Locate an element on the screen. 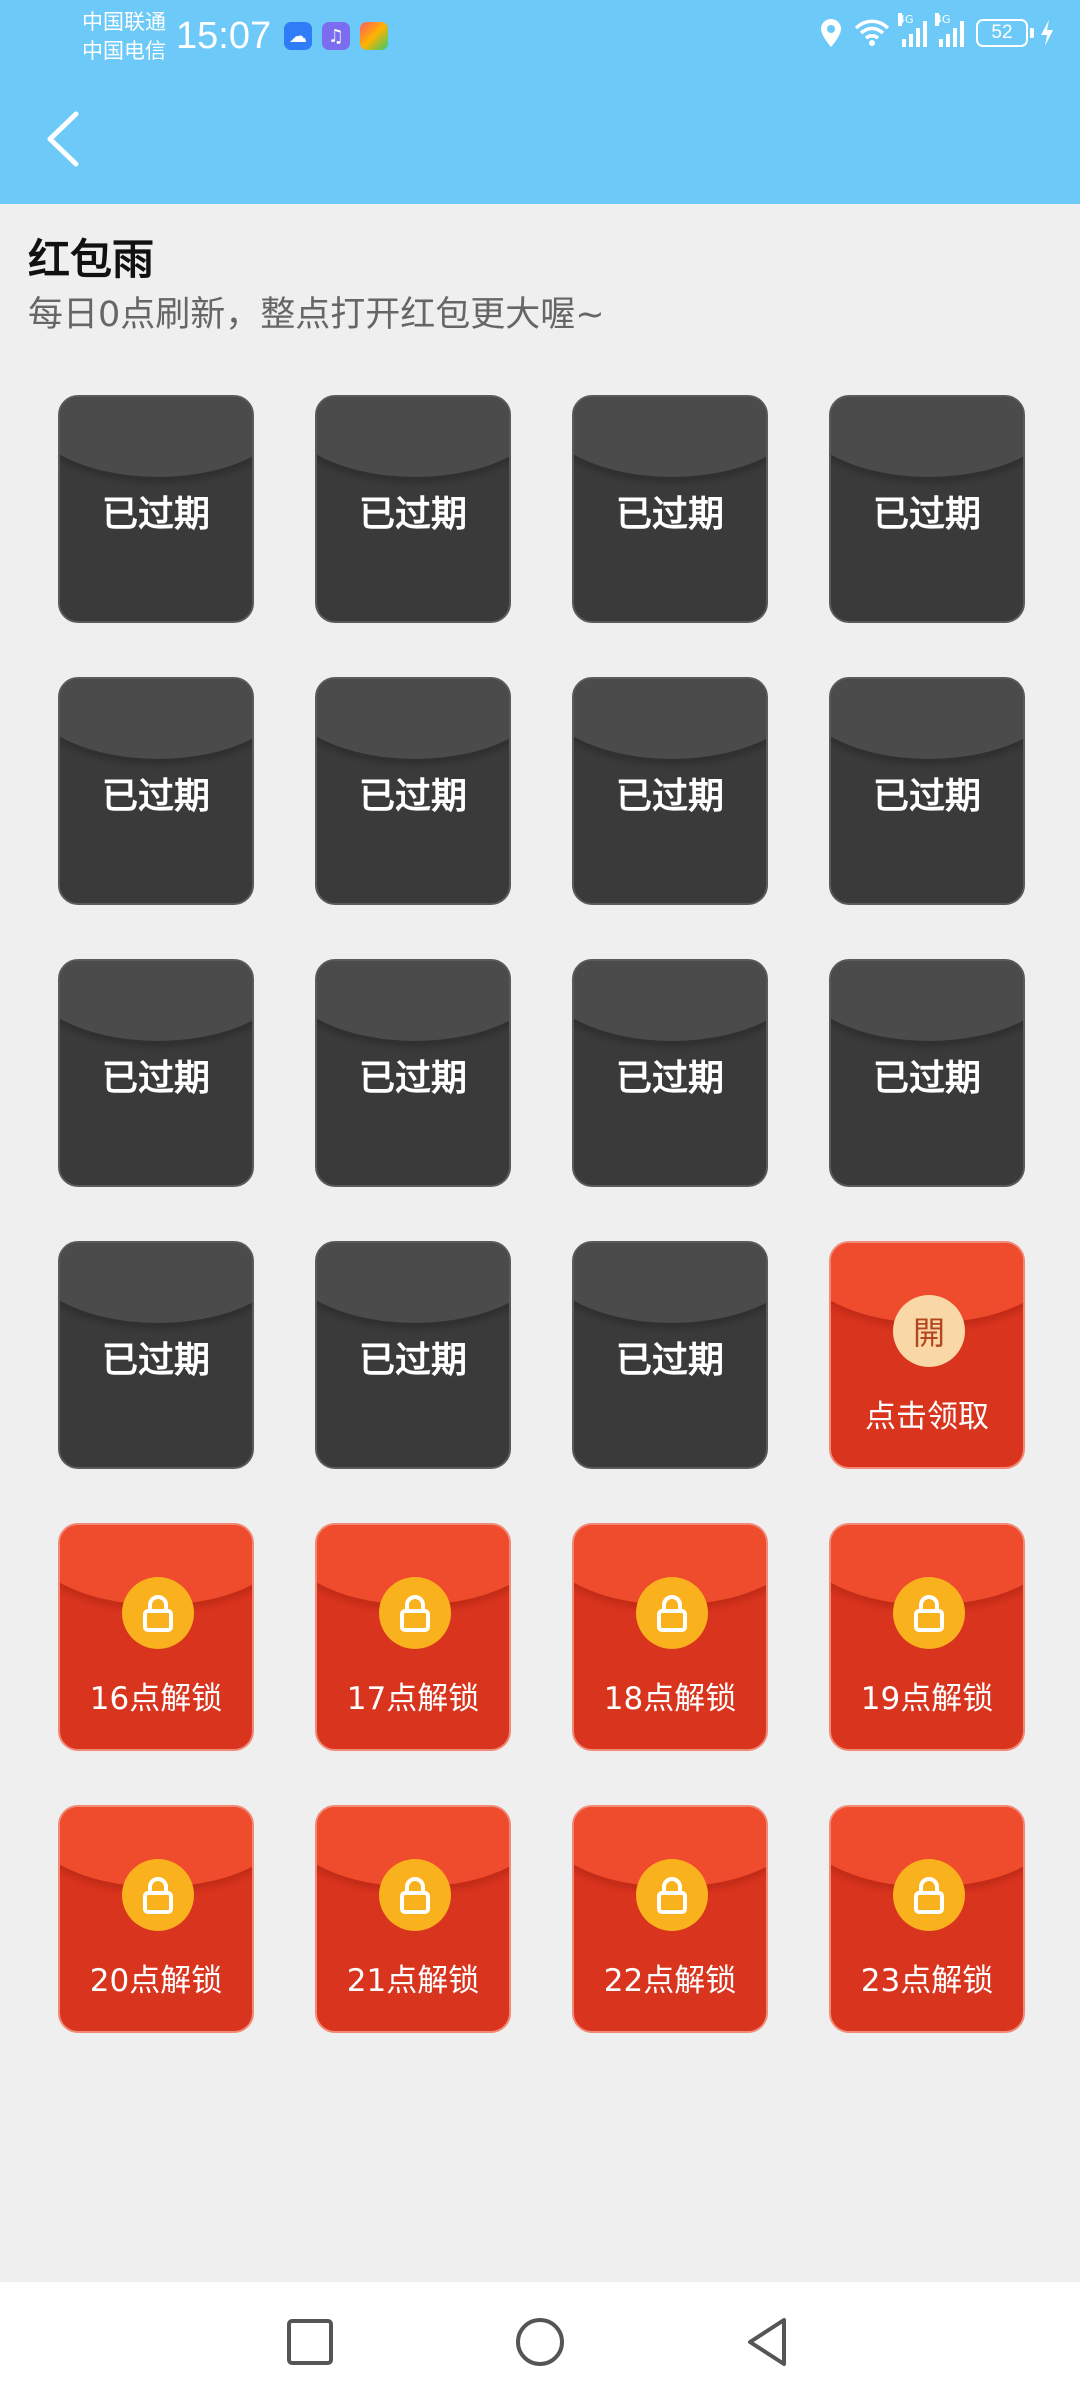  page-subtitle: 每日0点刷新，整点打开红包更大喔~ is located at coordinates (316, 315).